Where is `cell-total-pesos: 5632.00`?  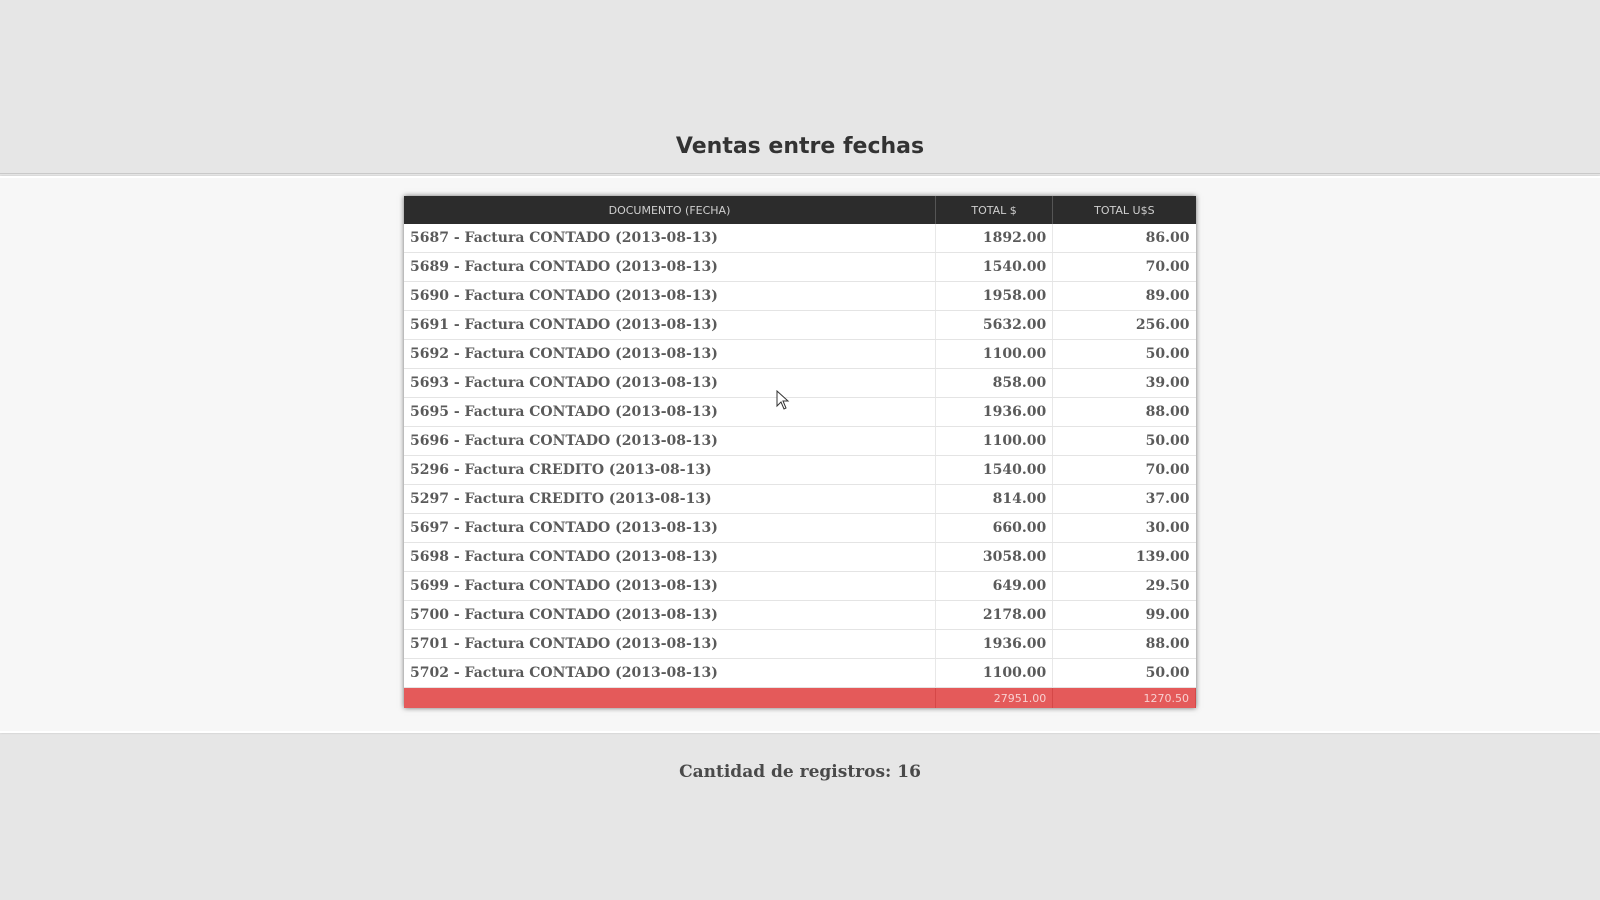 cell-total-pesos: 5632.00 is located at coordinates (994, 325).